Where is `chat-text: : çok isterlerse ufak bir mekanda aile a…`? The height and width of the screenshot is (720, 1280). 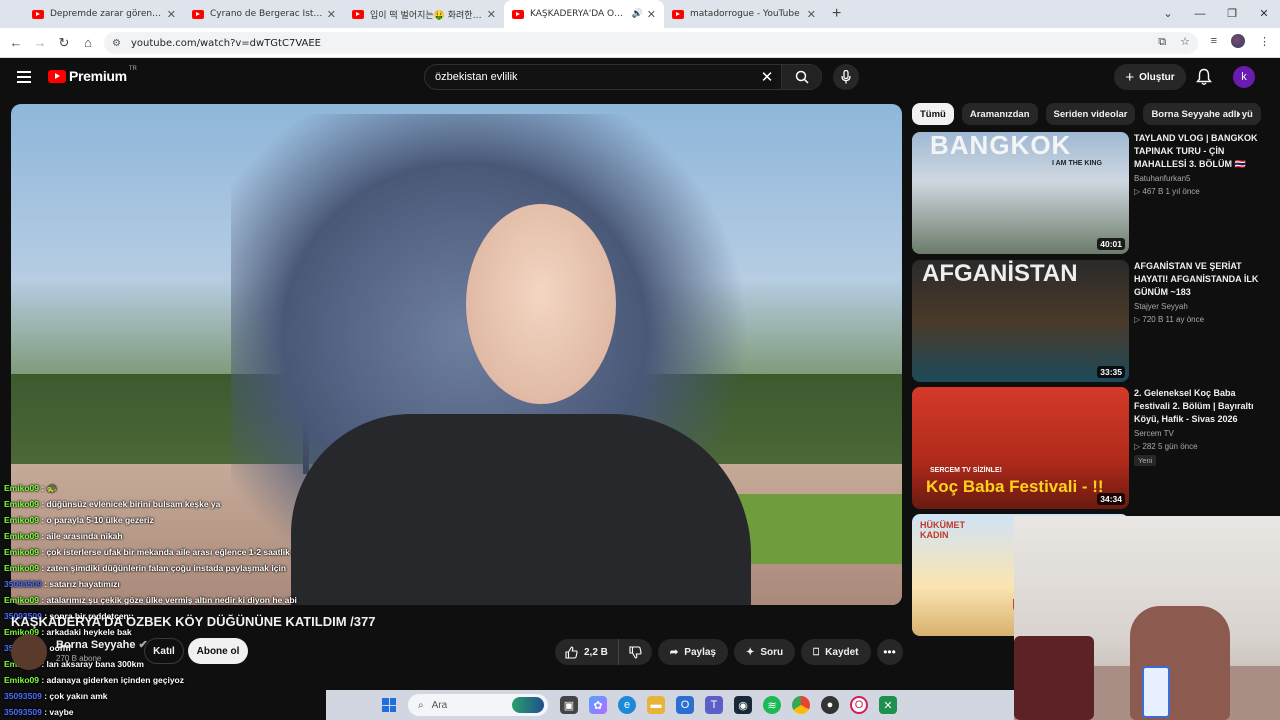 chat-text: : çok isterlerse ufak bir mekanda aile a… is located at coordinates (165, 552).